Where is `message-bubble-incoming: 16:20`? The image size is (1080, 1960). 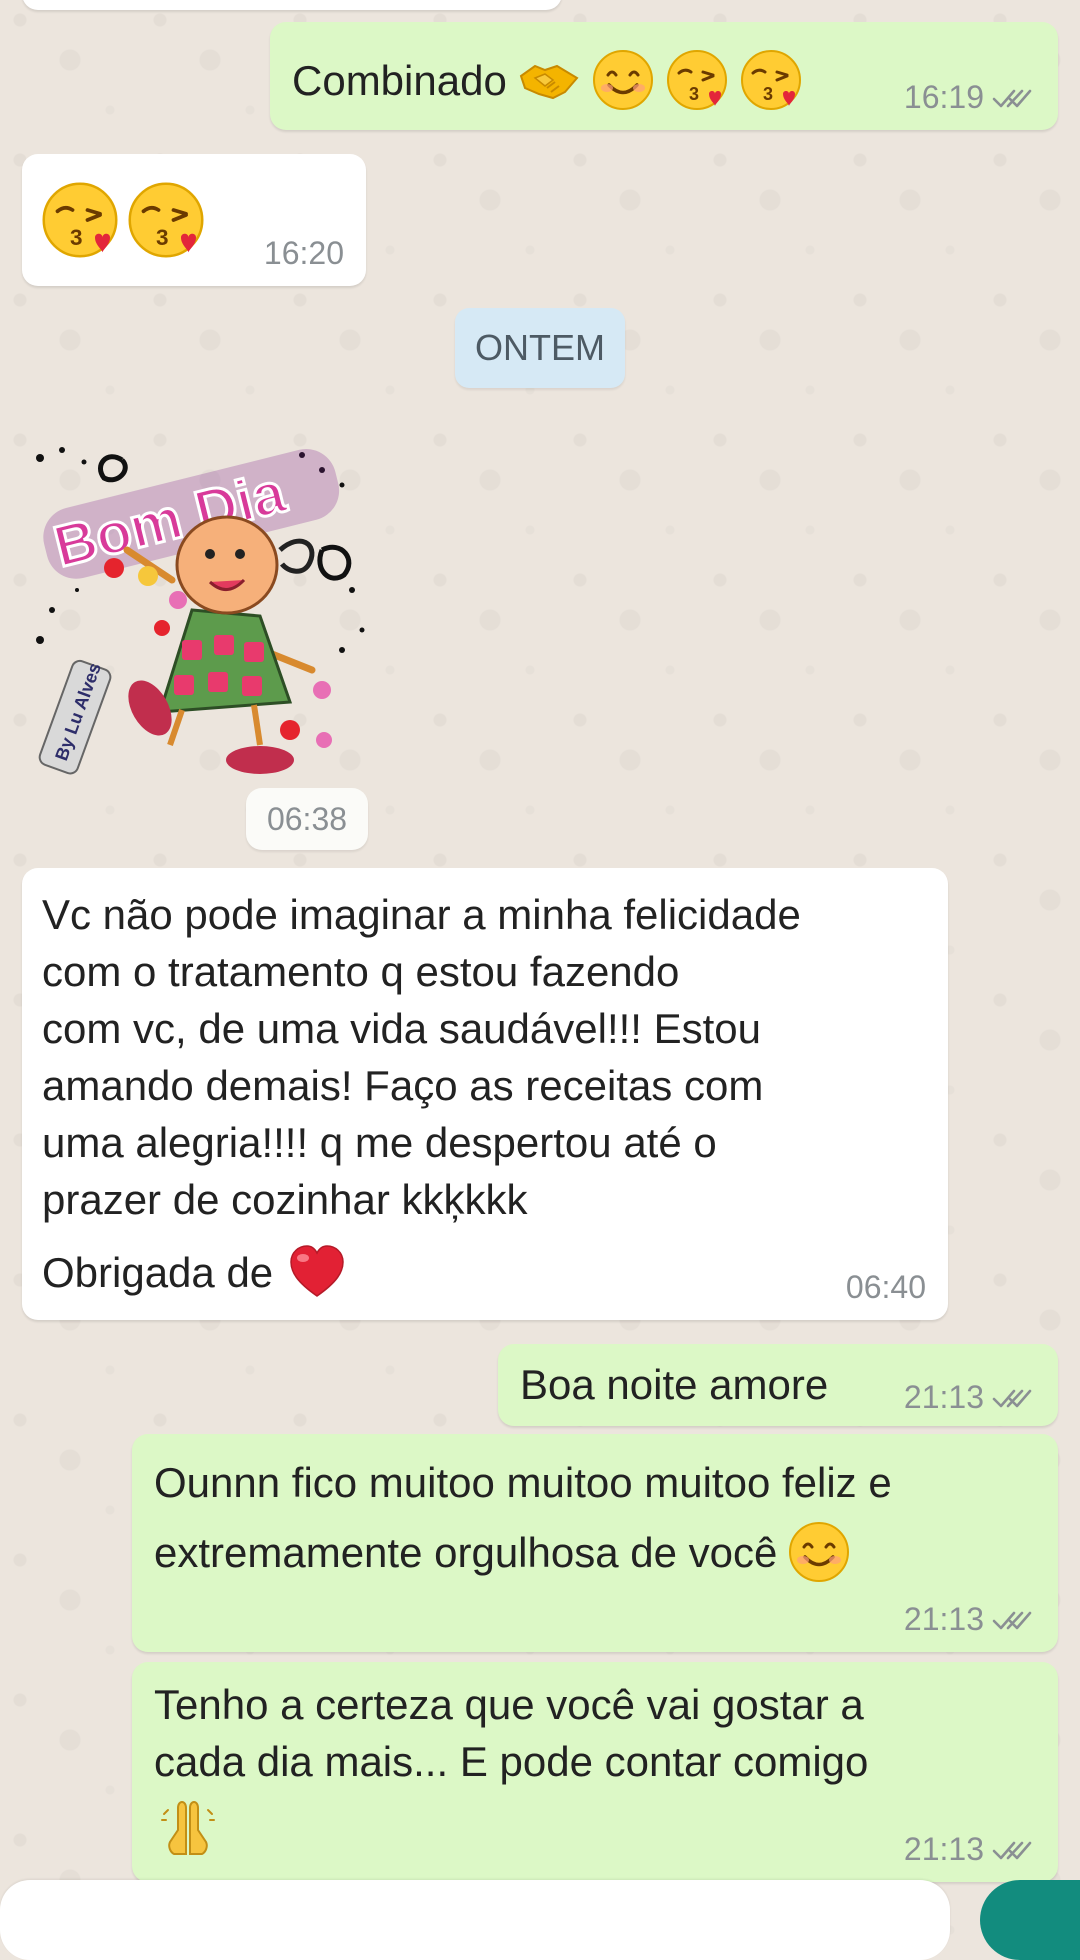 message-bubble-incoming: 16:20 is located at coordinates (194, 220).